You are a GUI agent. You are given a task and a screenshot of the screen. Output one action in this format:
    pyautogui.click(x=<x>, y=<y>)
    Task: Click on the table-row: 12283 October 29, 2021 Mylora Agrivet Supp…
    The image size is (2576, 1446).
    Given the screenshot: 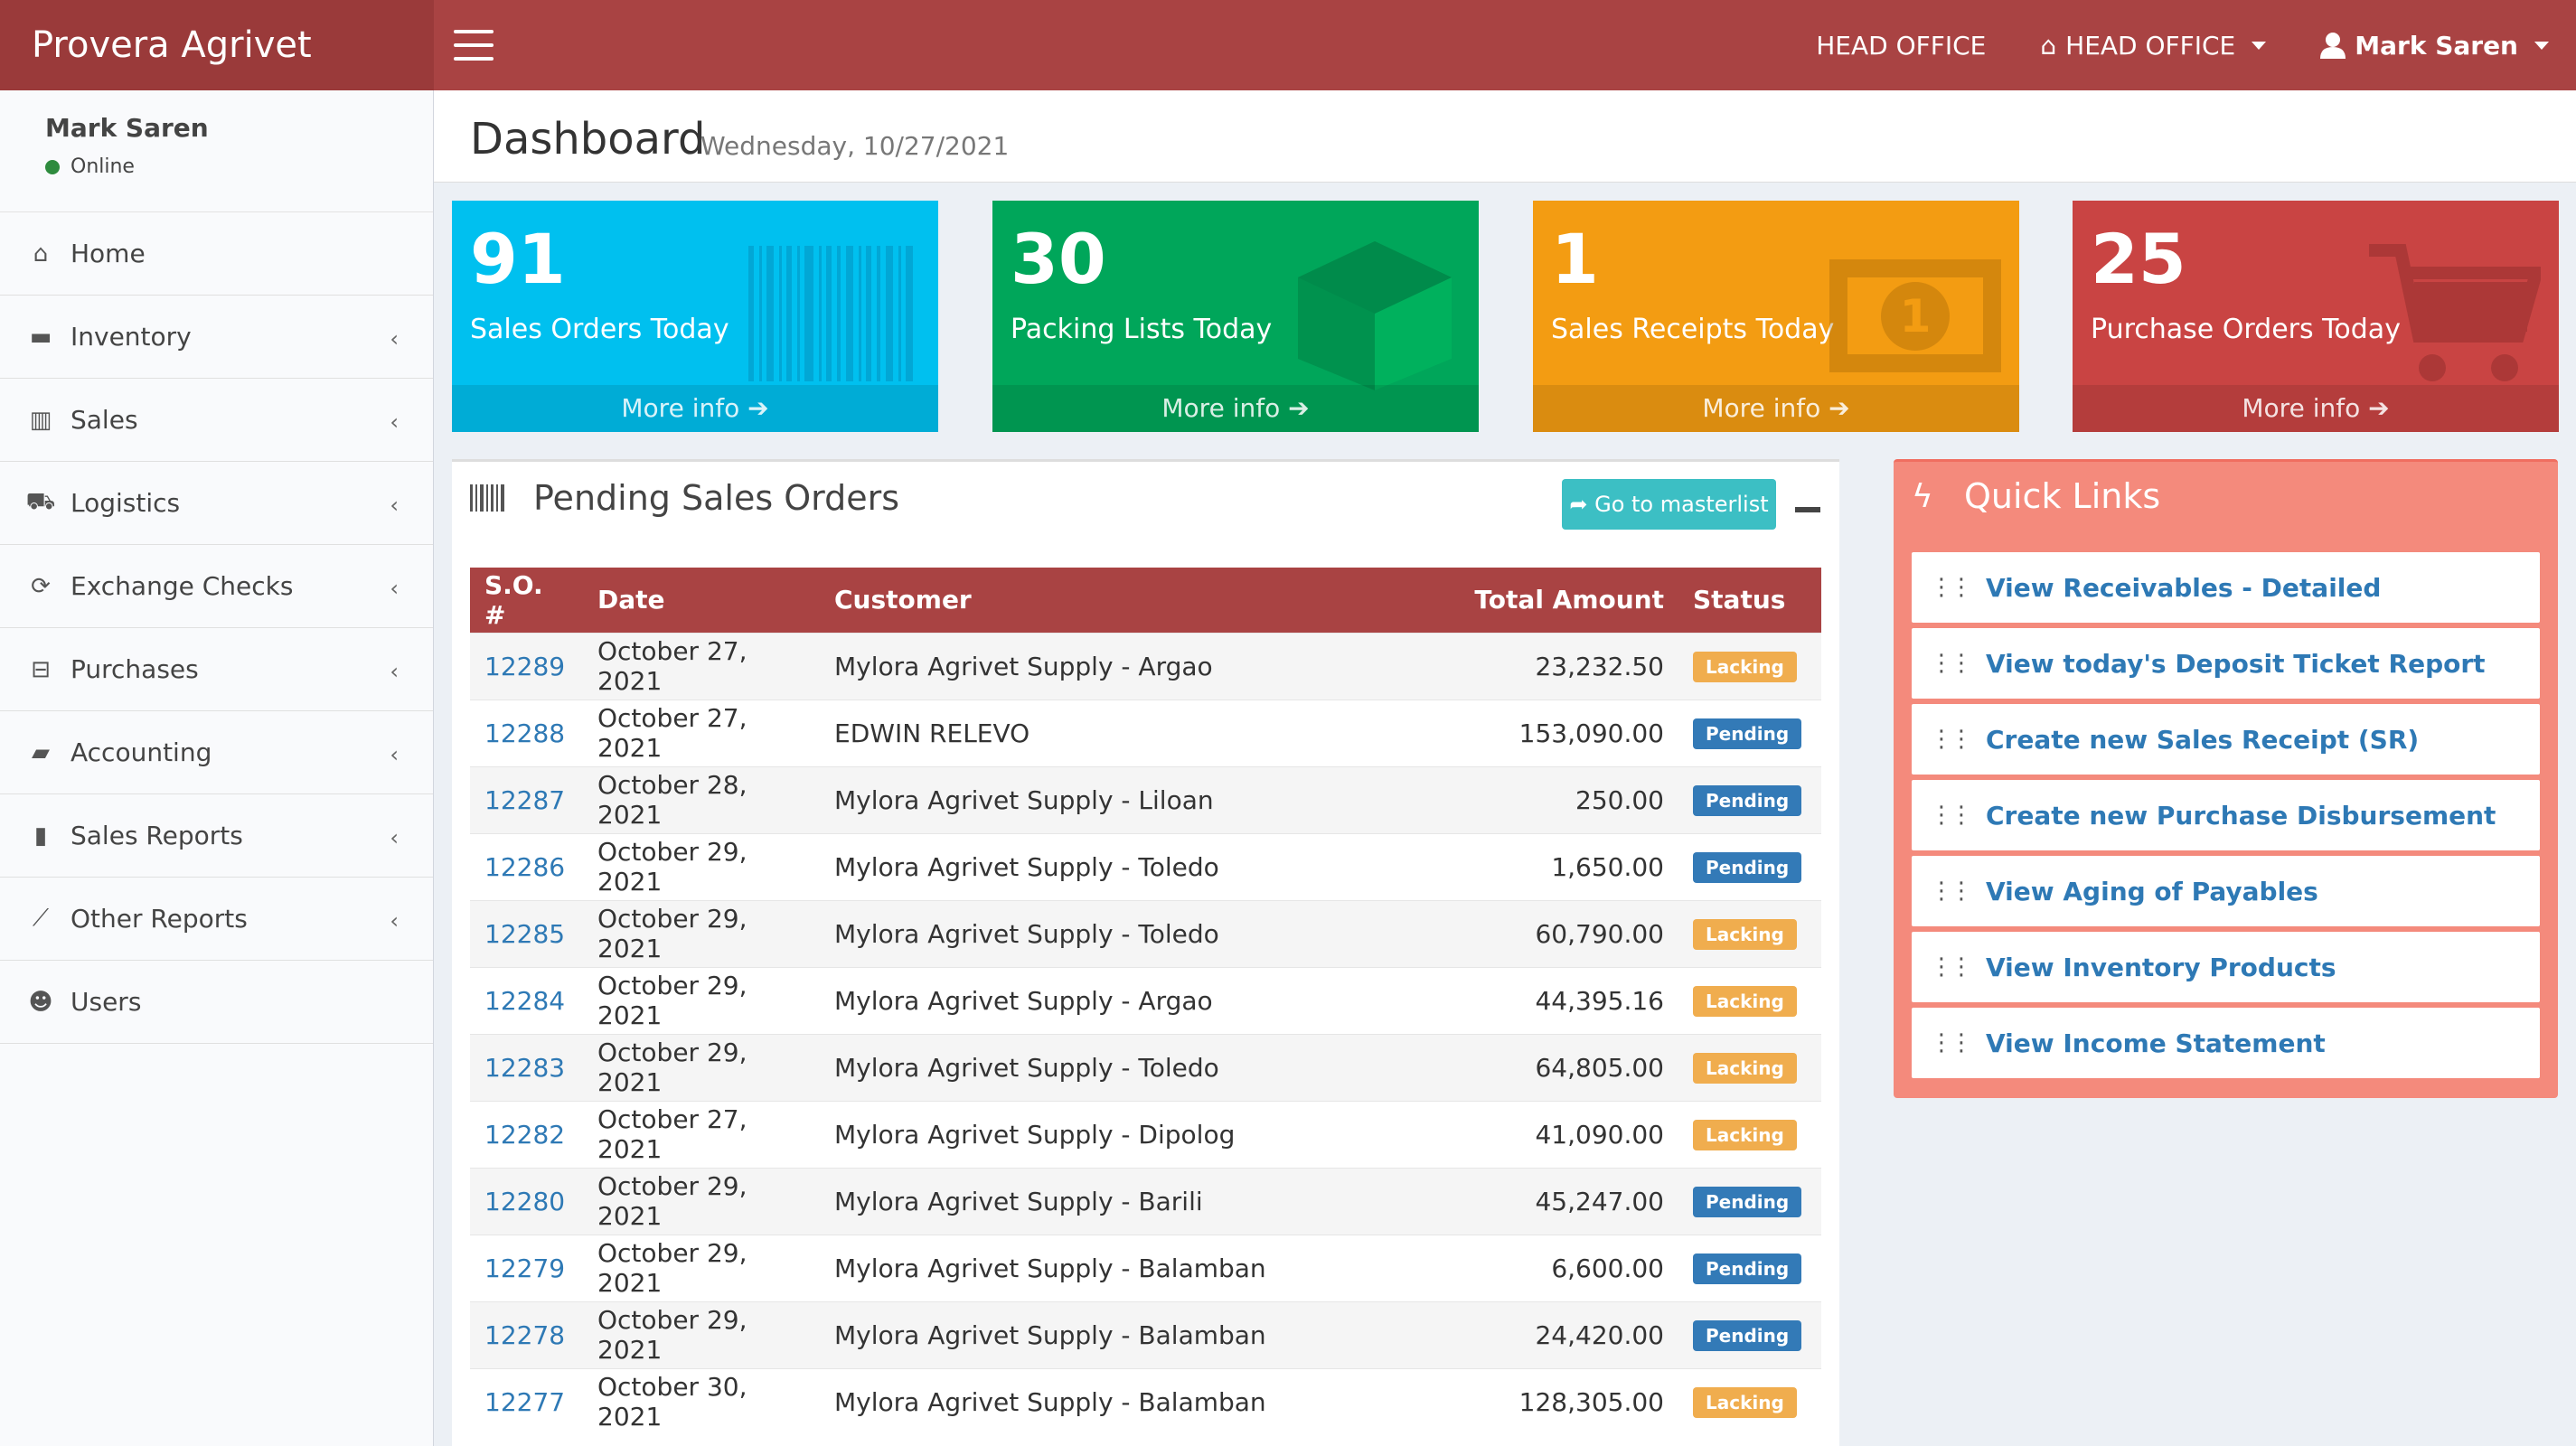 What is the action you would take?
    pyautogui.click(x=1146, y=1067)
    